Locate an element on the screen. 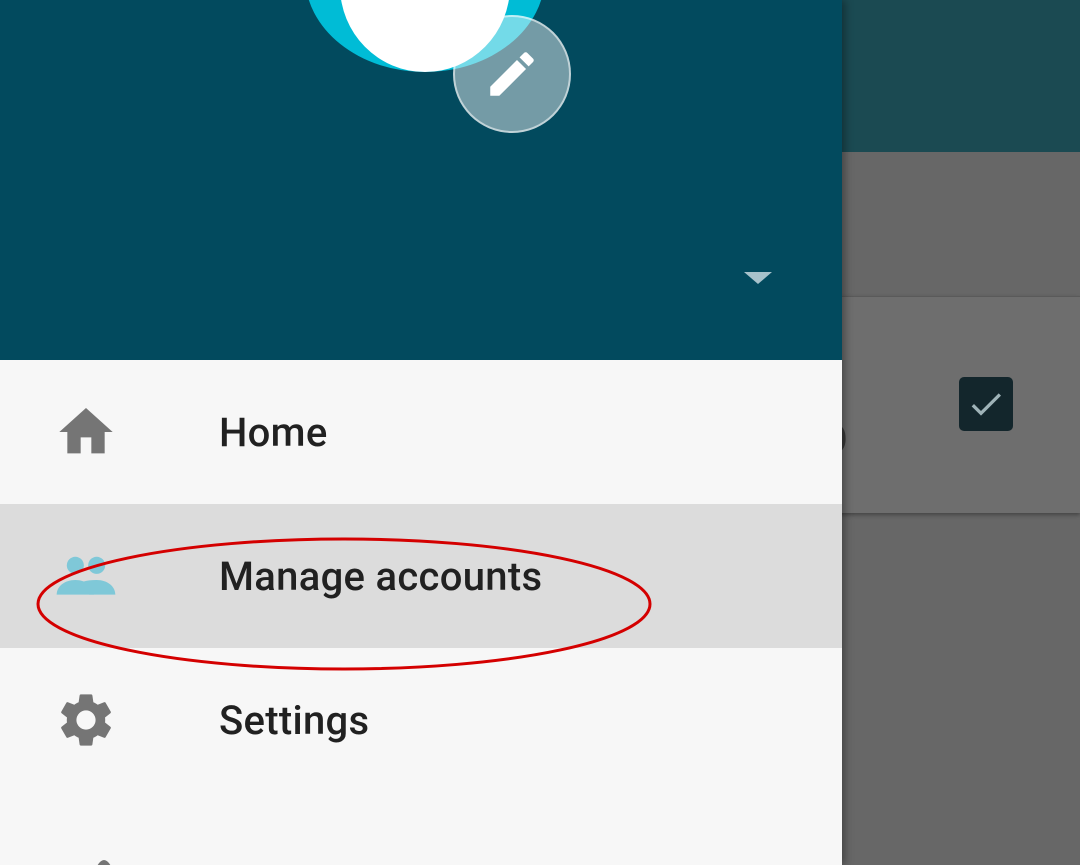 The width and height of the screenshot is (1080, 865). menu-item-manage-accounts: Manage accounts is located at coordinates (421, 576).